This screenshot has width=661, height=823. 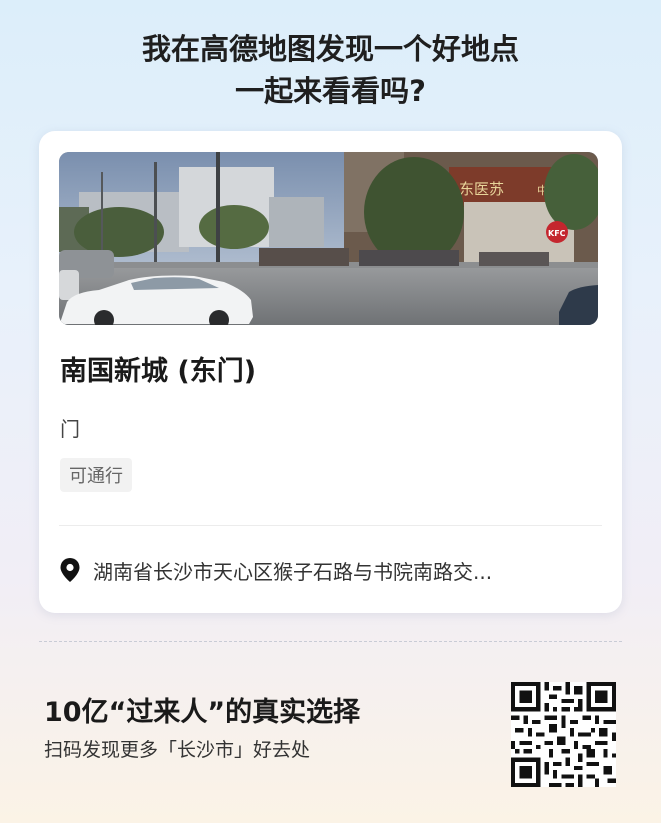 What do you see at coordinates (330, 70) in the screenshot?
I see `share-headline: 我在高德地图发现一个好地点 一起来看看吗?` at bounding box center [330, 70].